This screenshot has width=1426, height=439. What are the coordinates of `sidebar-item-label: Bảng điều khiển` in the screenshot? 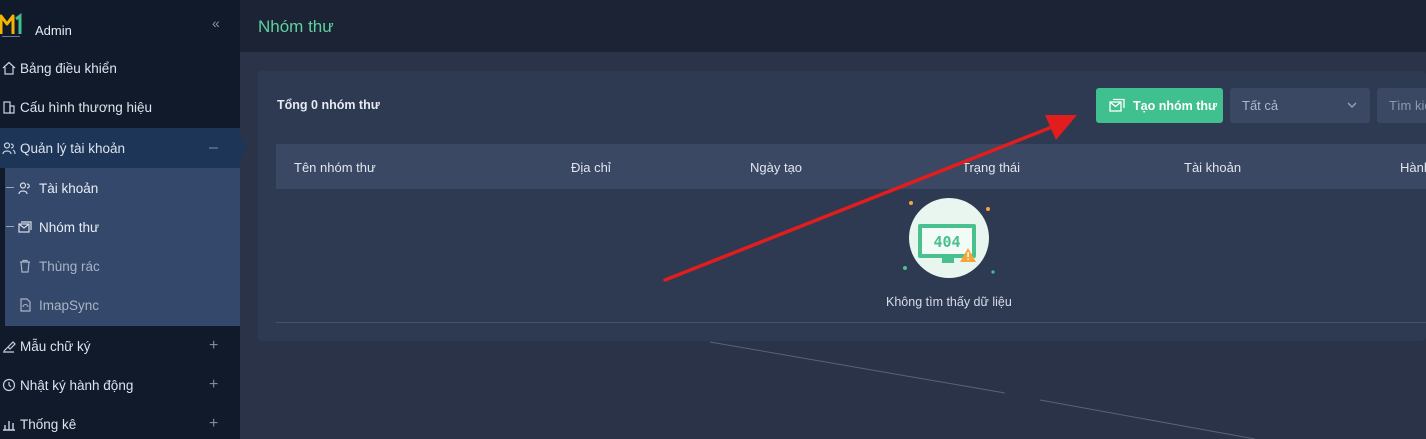 It's located at (68, 68).